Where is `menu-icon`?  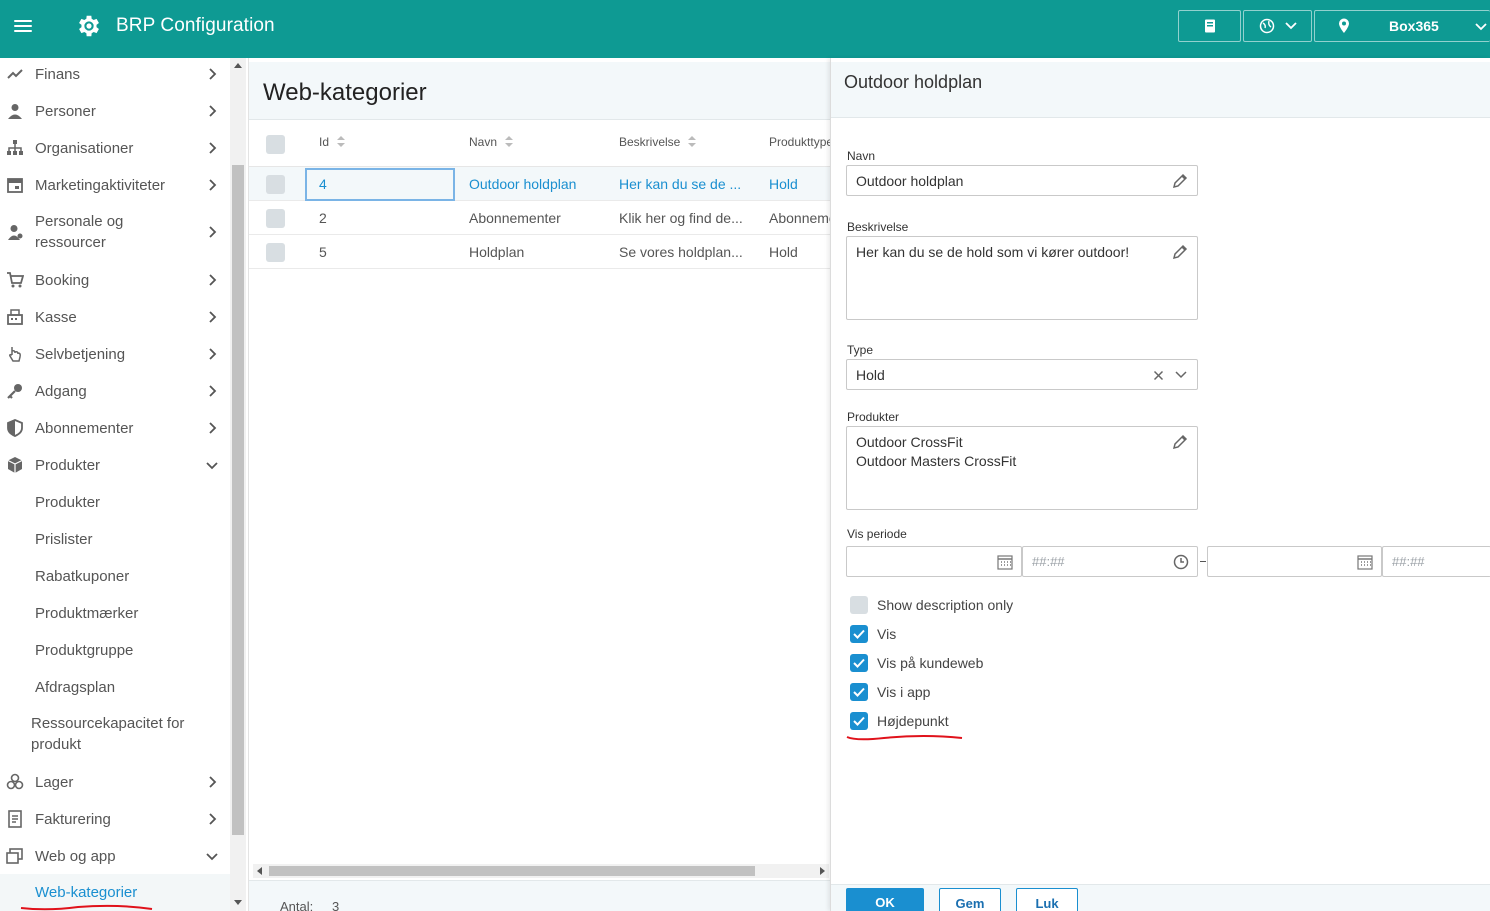 menu-icon is located at coordinates (23, 27).